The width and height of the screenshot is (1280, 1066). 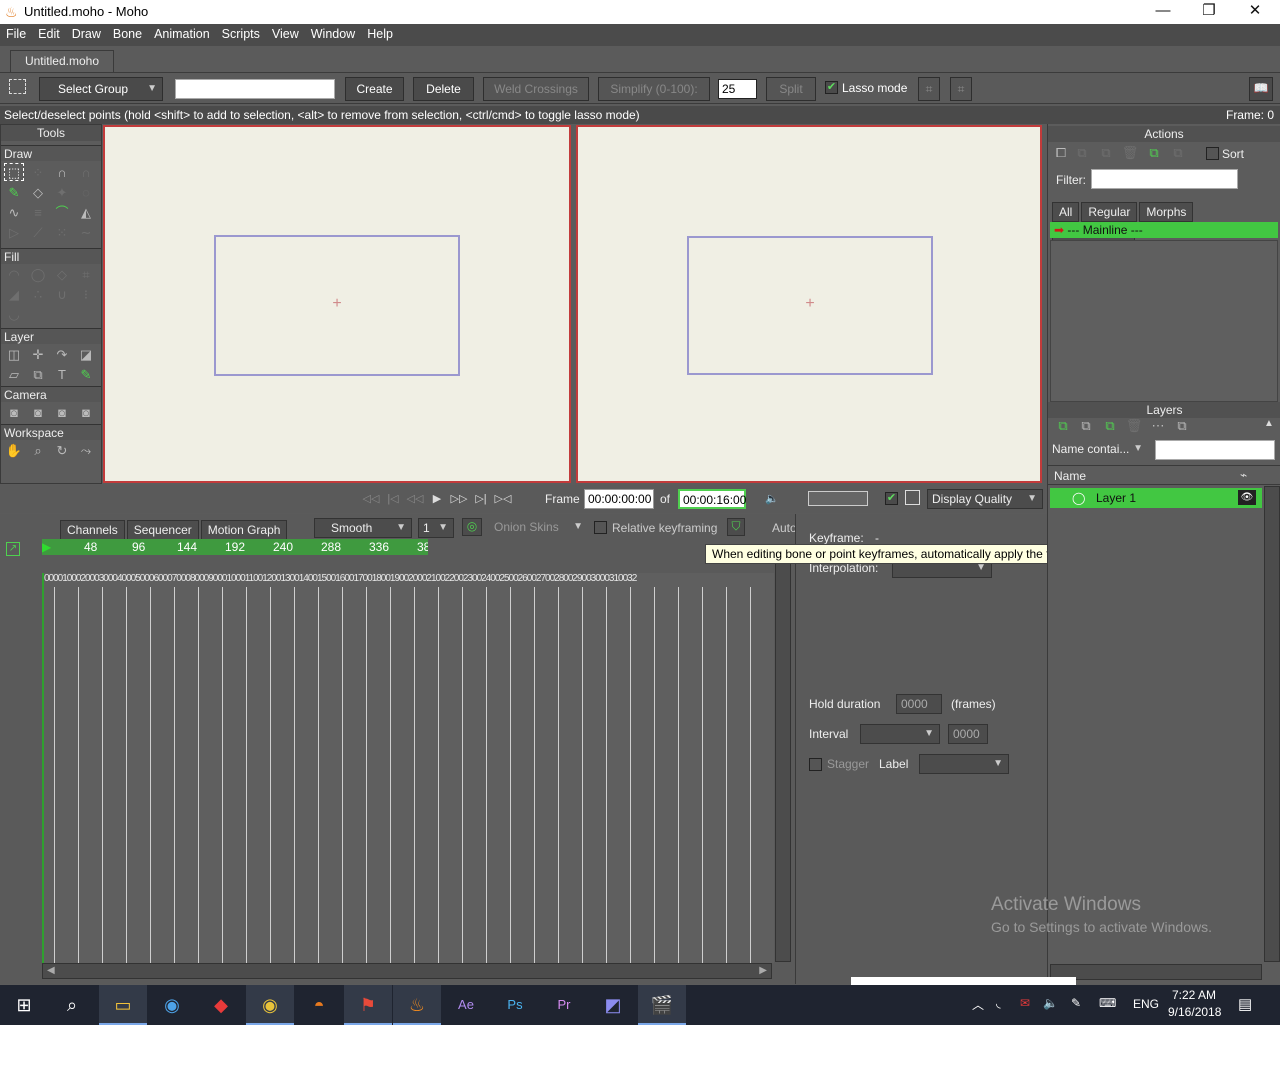 I want to click on group-name-input, so click(x=255, y=89).